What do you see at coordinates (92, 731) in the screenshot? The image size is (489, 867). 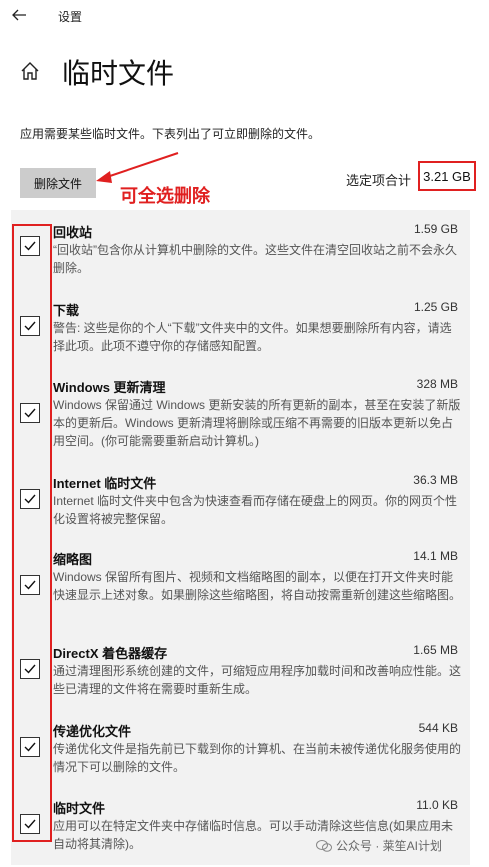 I see `item-title: 传递优化文件` at bounding box center [92, 731].